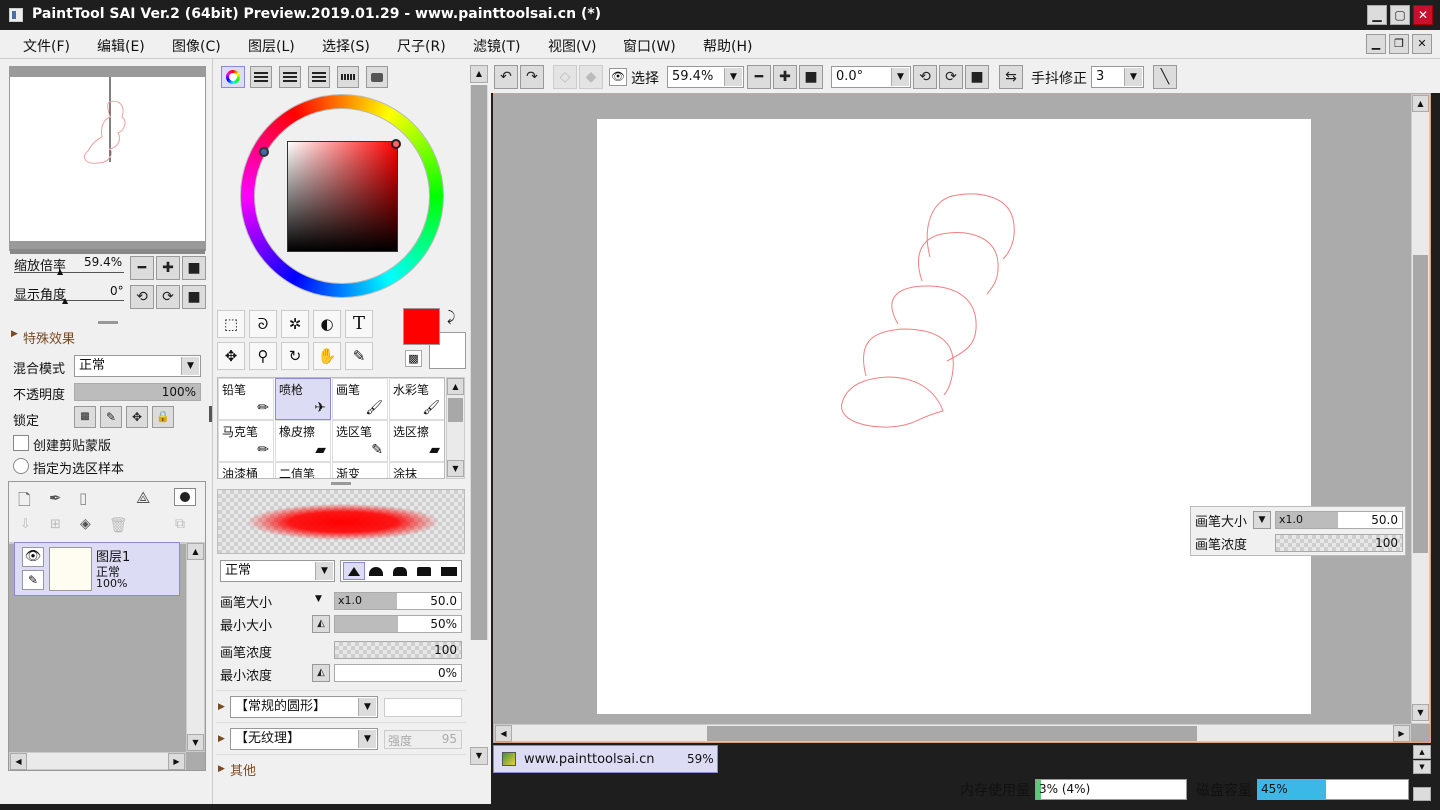 The height and width of the screenshot is (810, 1440). I want to click on overlay-size-slider: x1.0 50.0, so click(1339, 520).